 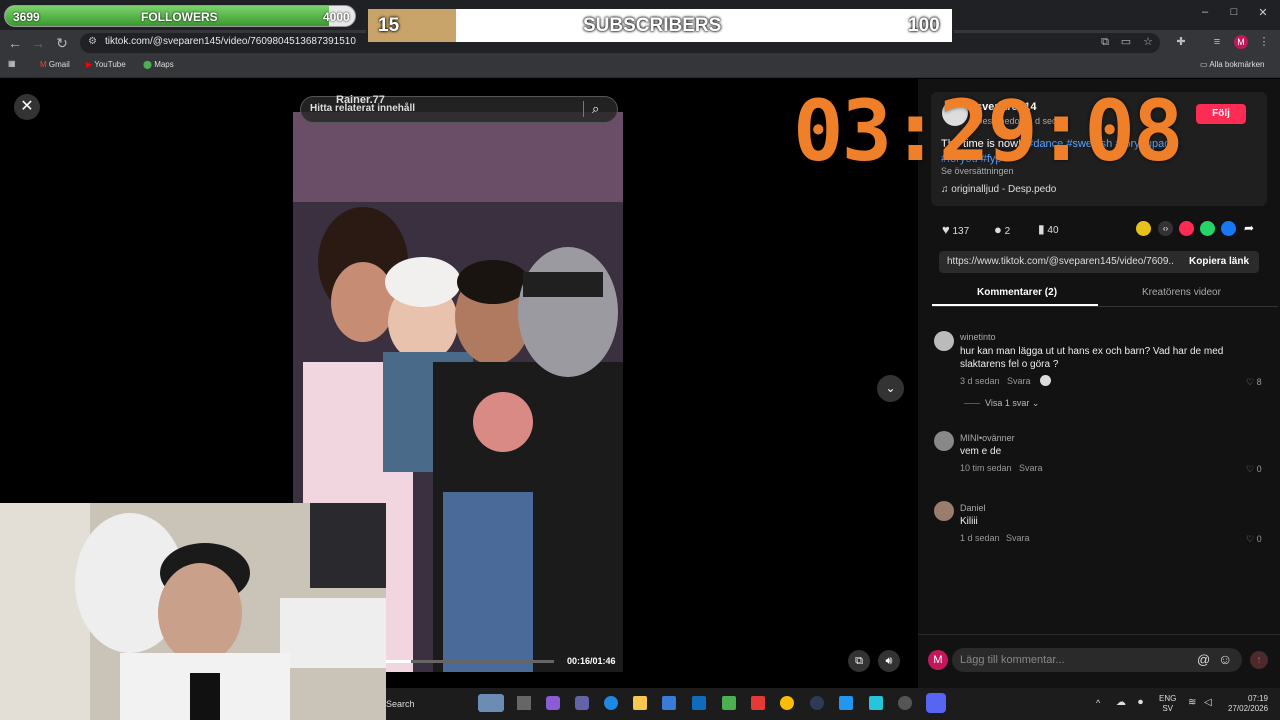 I want to click on facebook-icon, so click(x=1228, y=228).